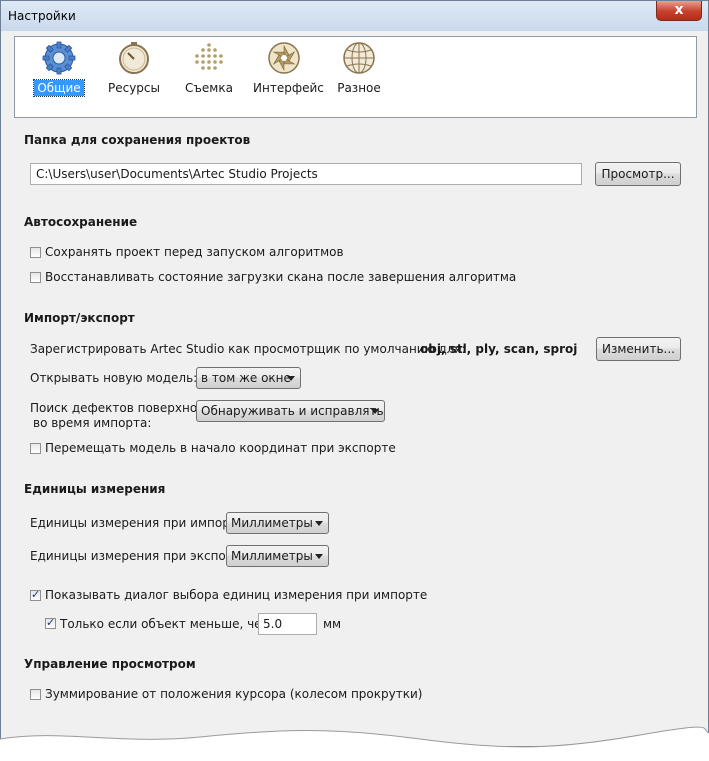  Describe the element at coordinates (165, 624) in the screenshot. I see `only-if-smaller-label: Только если объект меньше, чем` at that location.